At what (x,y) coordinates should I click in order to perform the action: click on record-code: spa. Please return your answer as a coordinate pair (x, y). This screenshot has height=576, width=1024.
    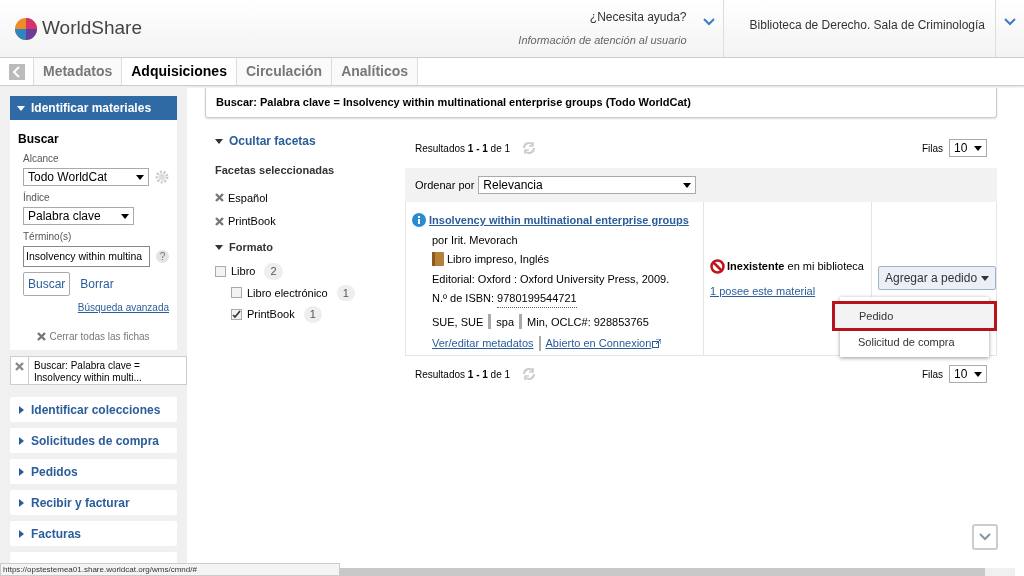
    Looking at the image, I should click on (505, 322).